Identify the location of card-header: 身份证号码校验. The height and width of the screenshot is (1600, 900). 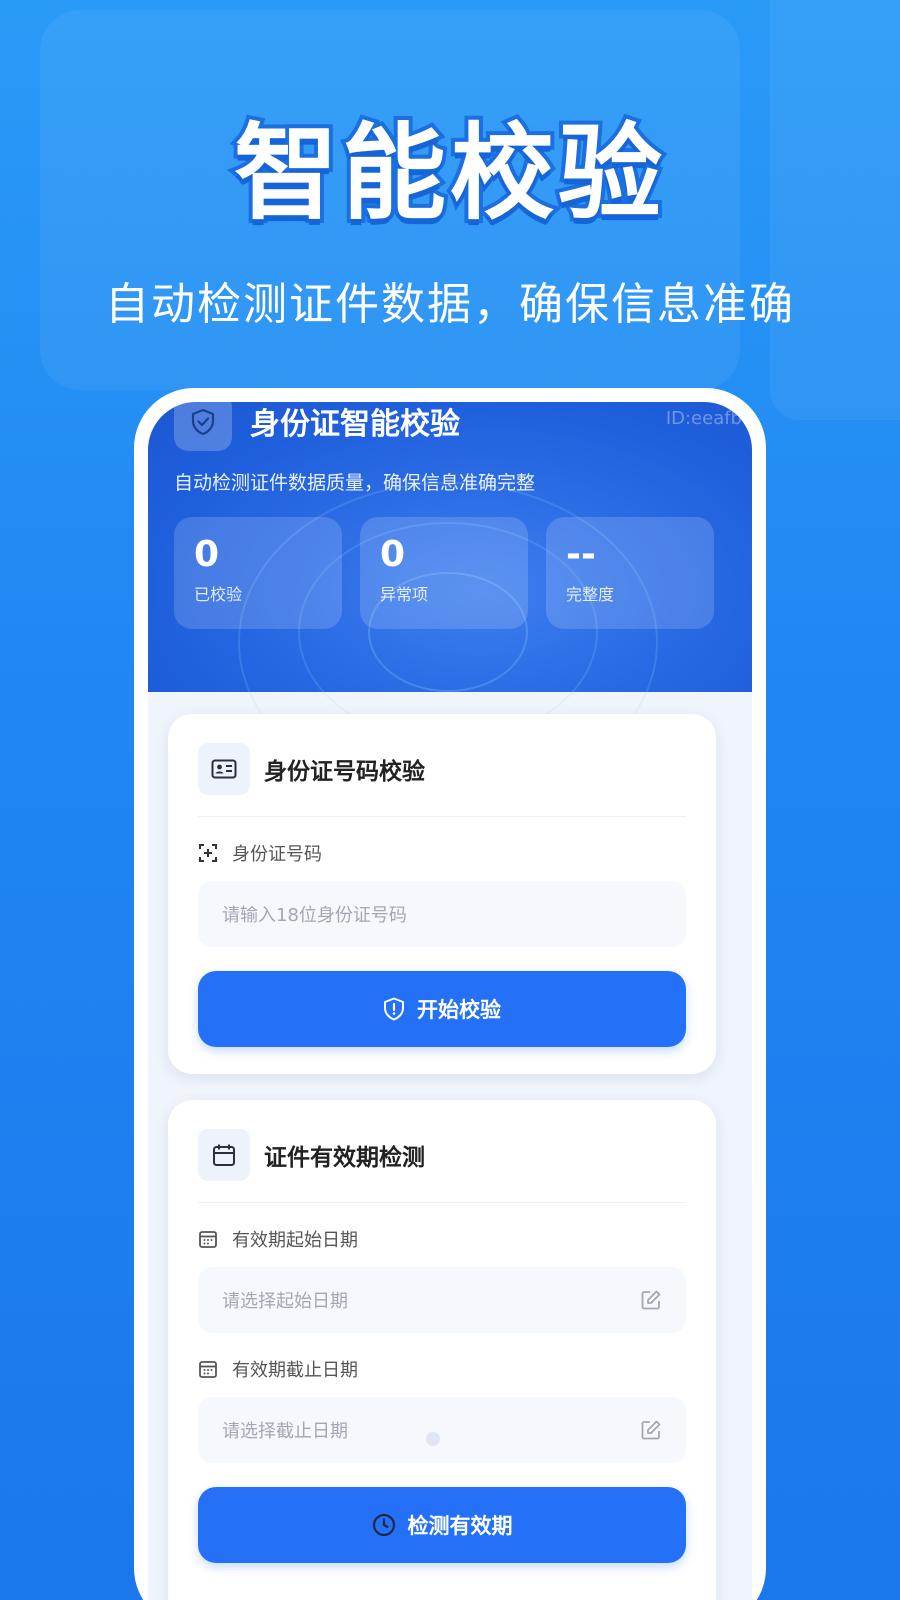
(442, 769).